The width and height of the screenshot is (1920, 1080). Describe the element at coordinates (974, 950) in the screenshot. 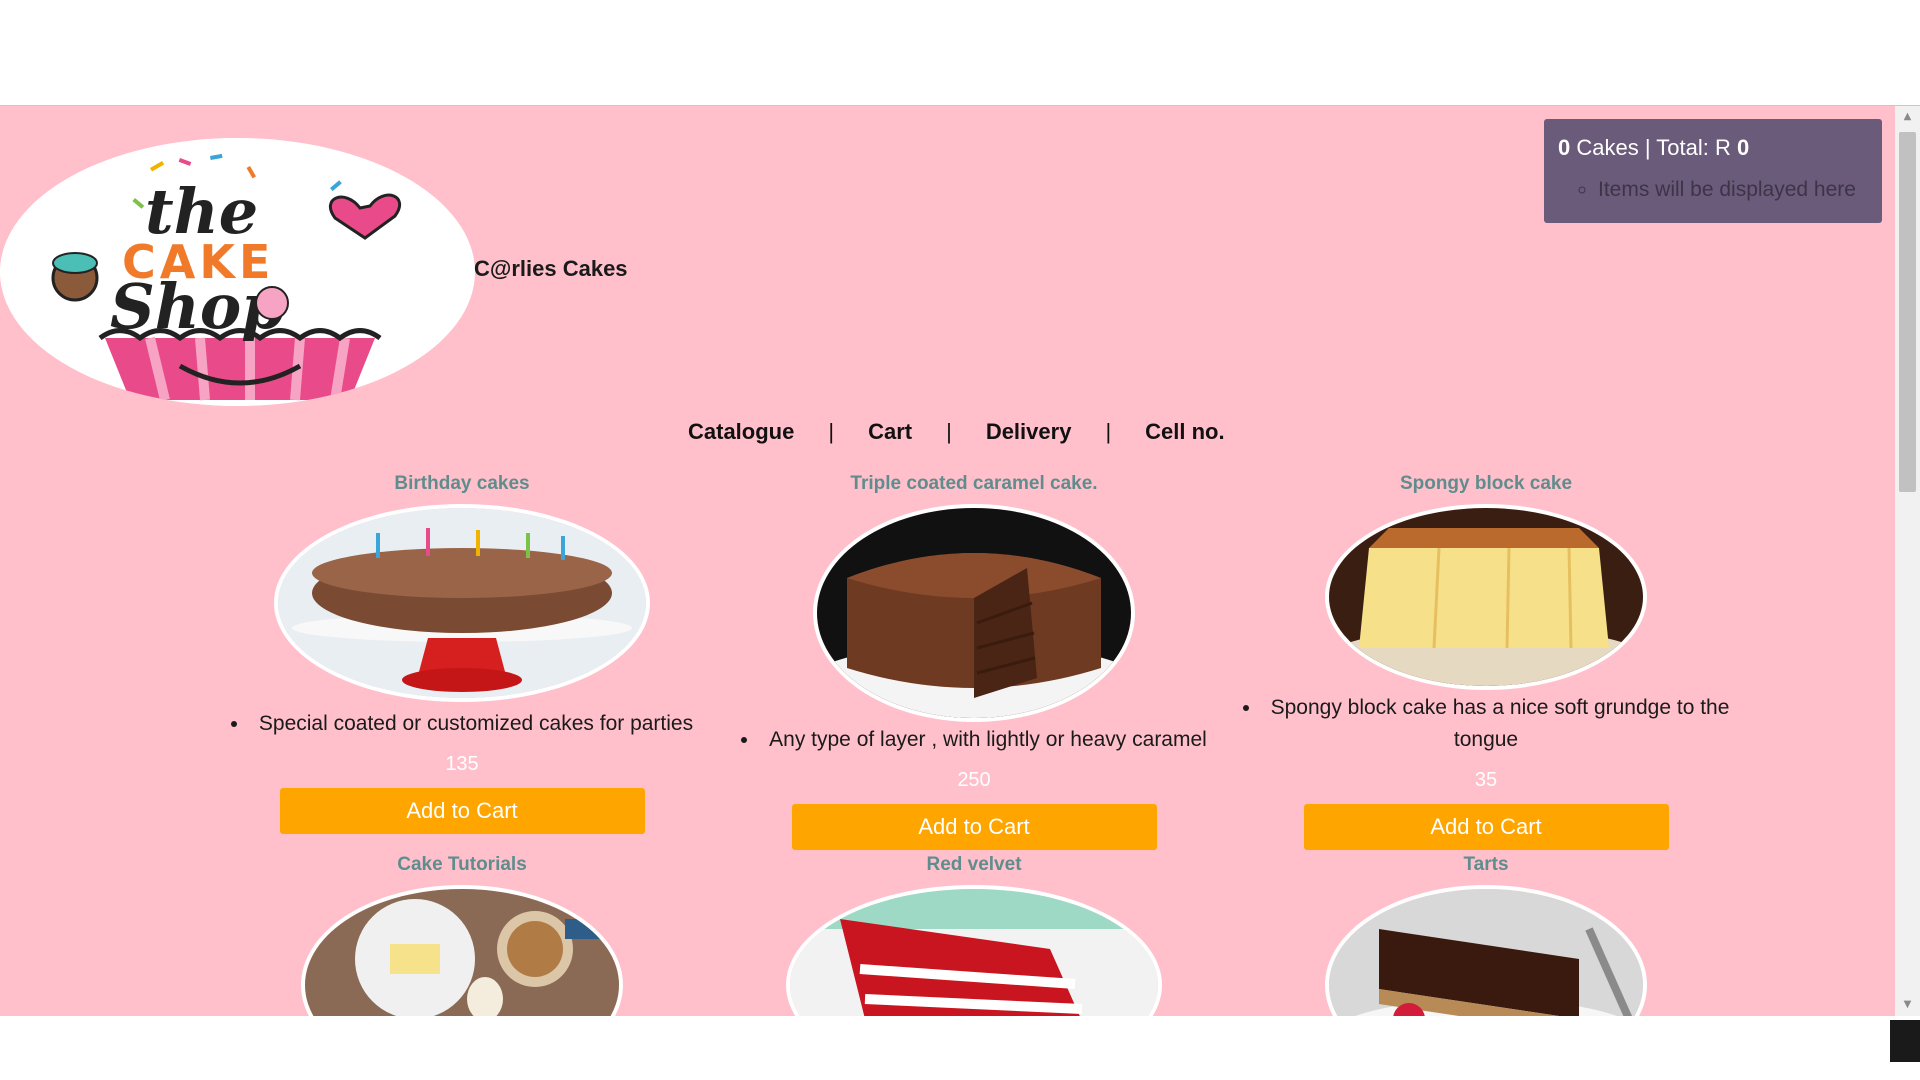

I see `red-velvet-image` at that location.